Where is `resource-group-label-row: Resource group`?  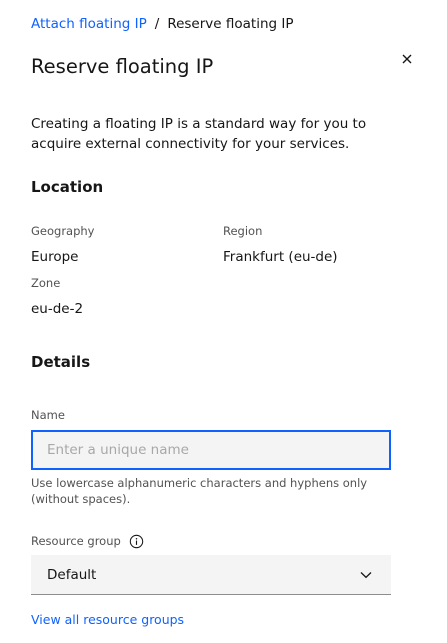
resource-group-label-row: Resource group is located at coordinates (88, 541).